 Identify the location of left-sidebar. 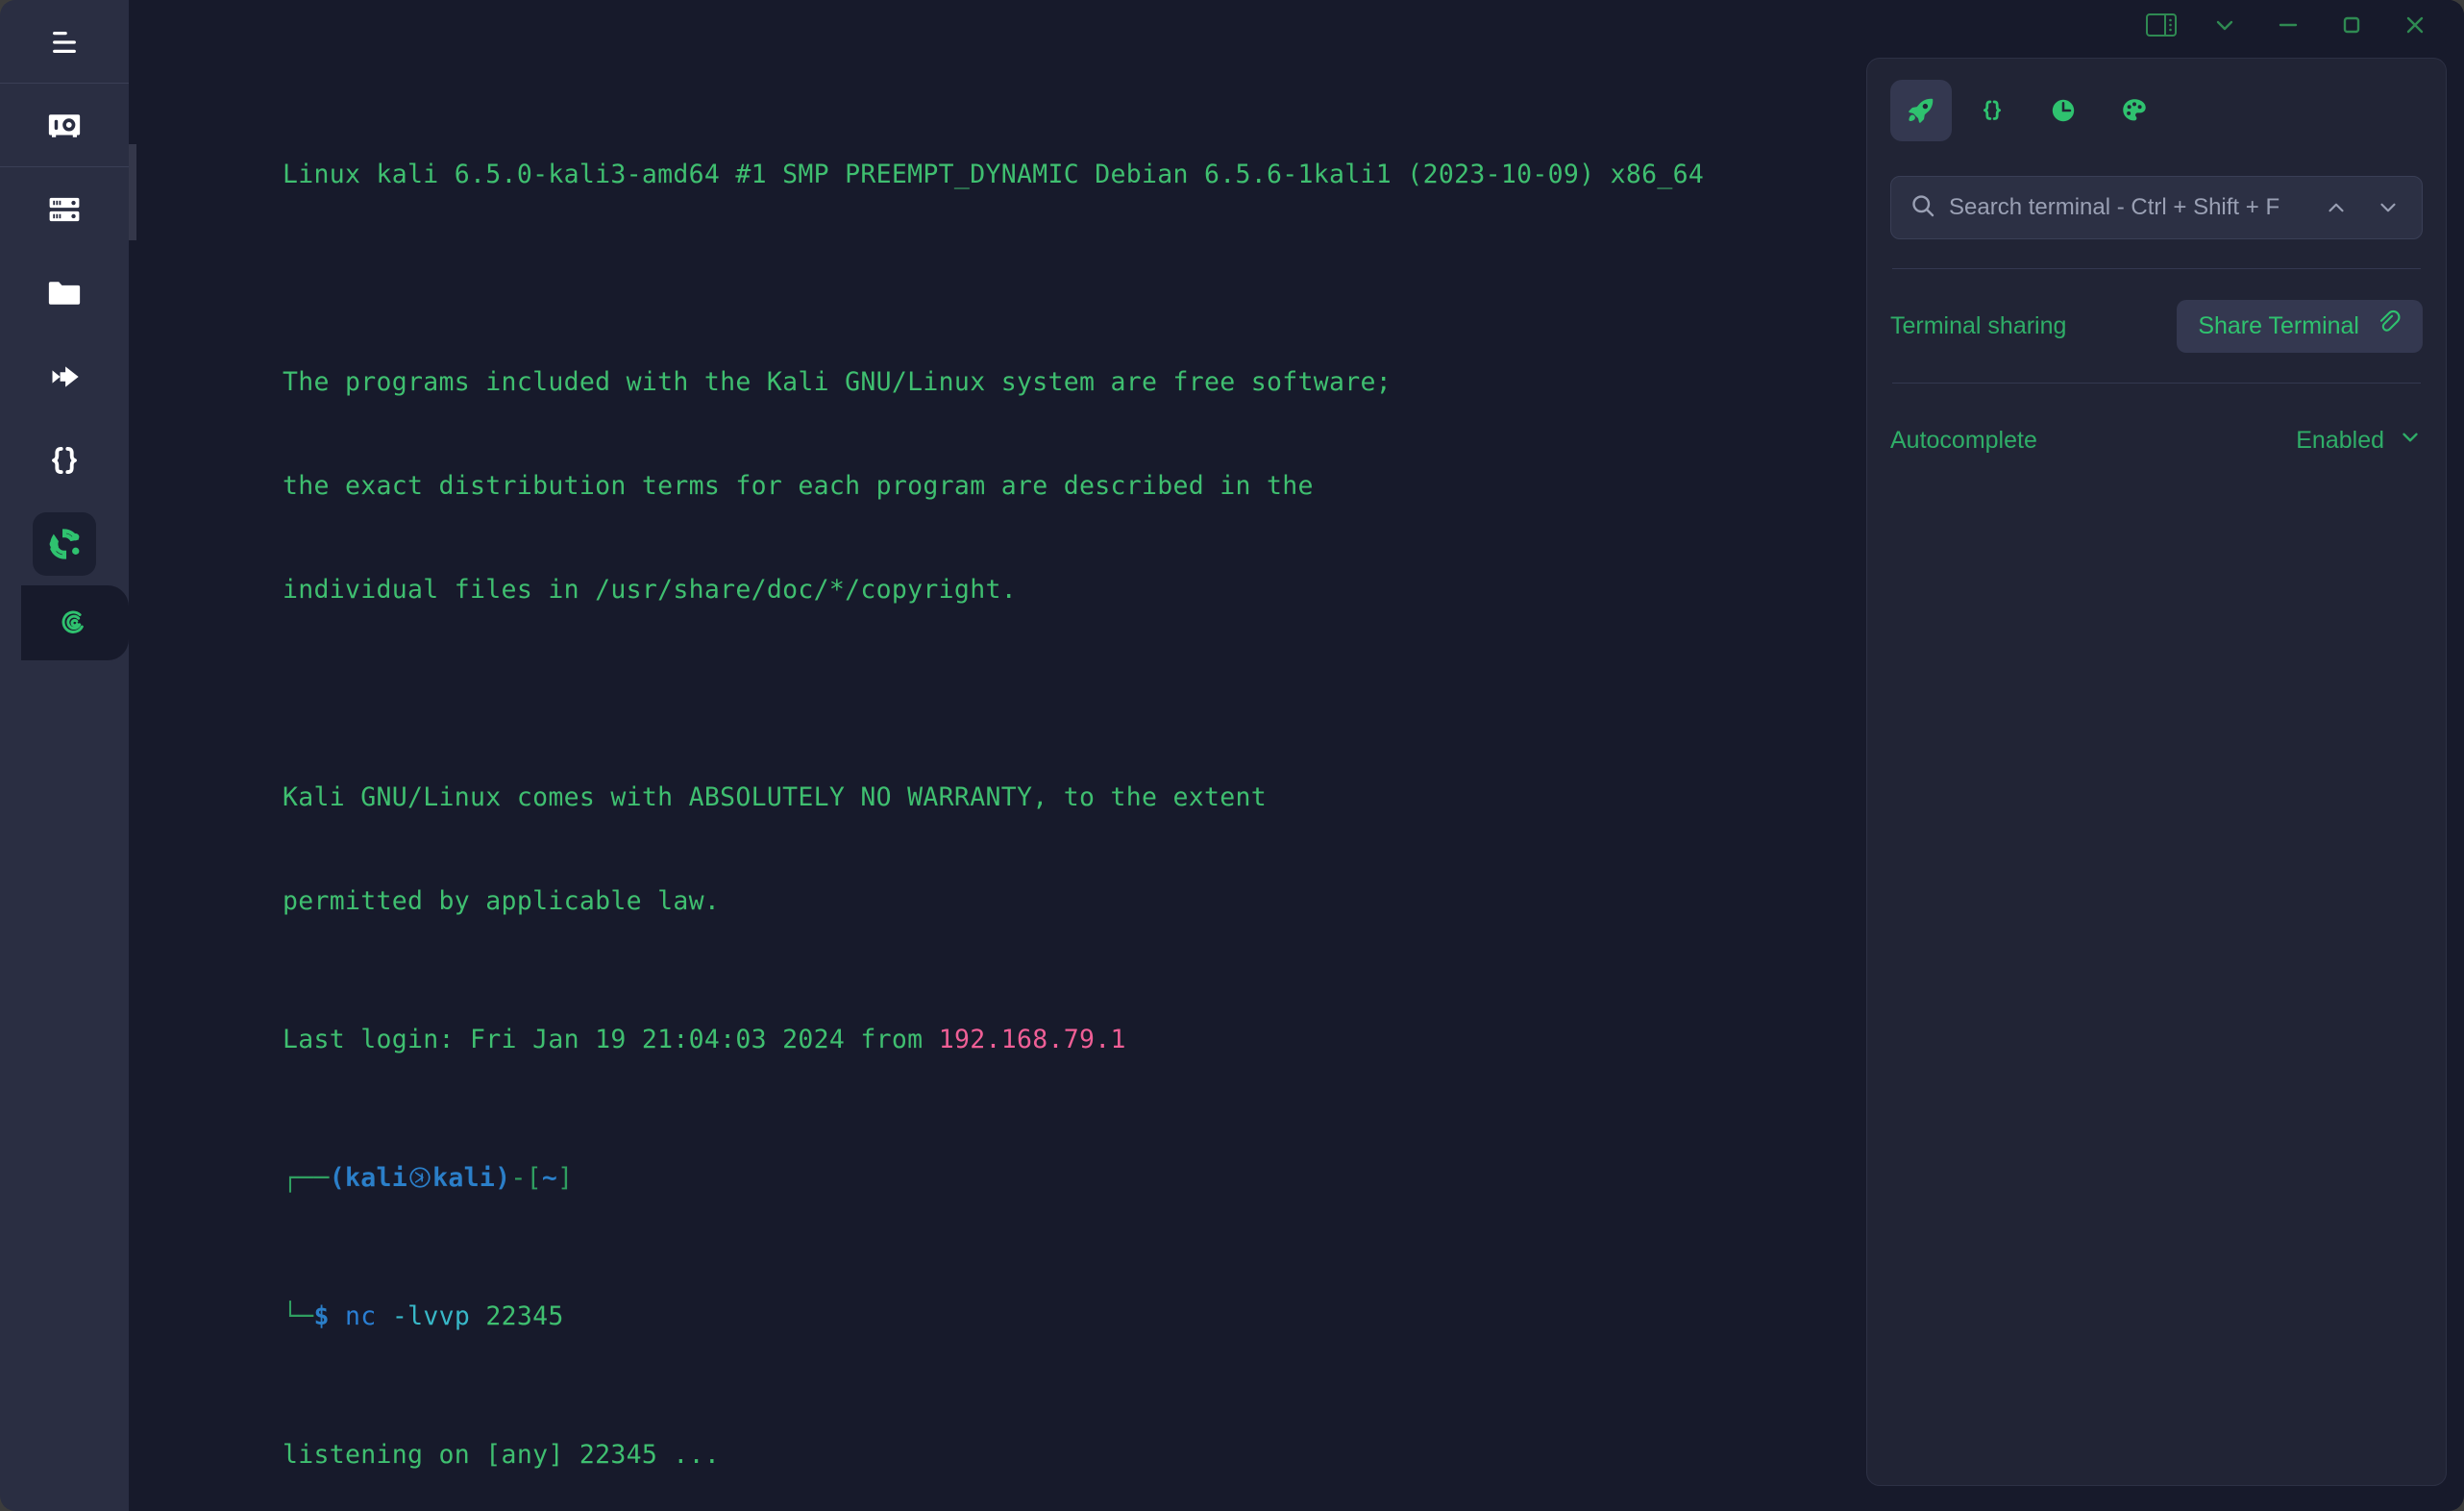
(64, 755).